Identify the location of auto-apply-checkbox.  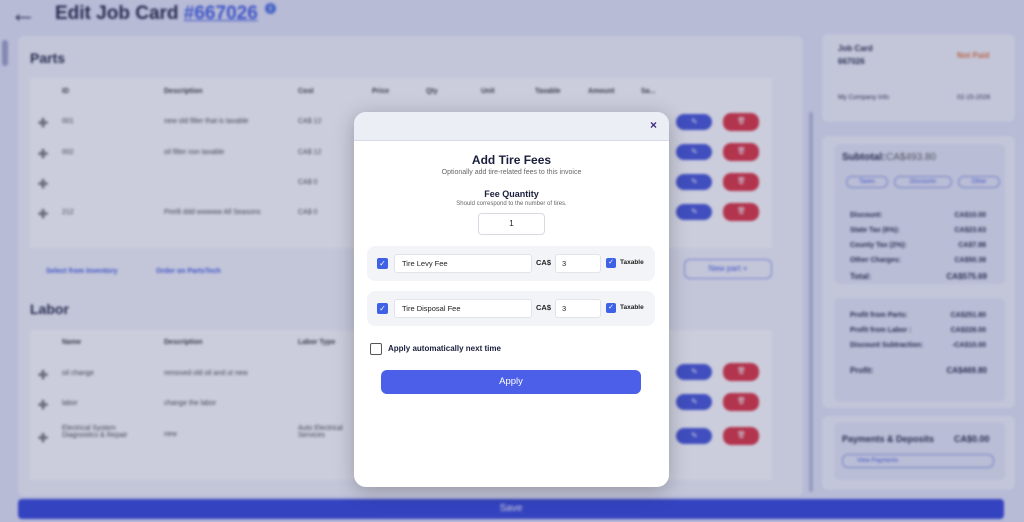
(376, 349).